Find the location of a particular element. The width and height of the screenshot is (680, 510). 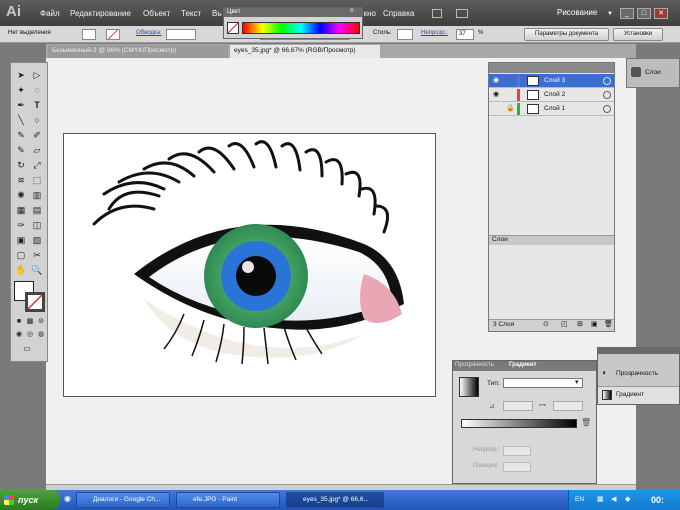

gradient-opacity-field is located at coordinates (517, 451).